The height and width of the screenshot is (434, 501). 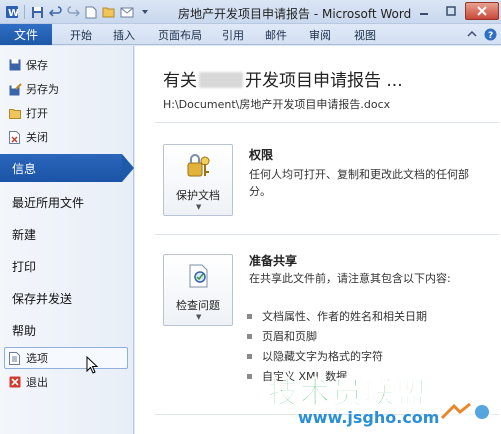 I want to click on watermark-text: 技术员联盟, so click(x=348, y=394).